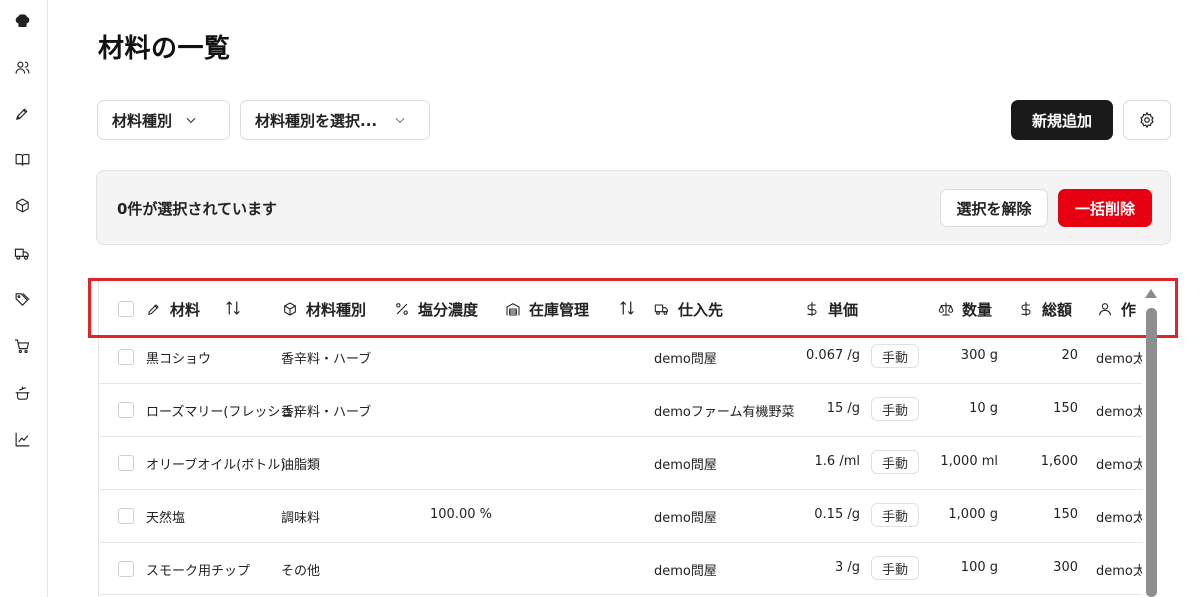  Describe the element at coordinates (22, 159) in the screenshot. I see `book-icon` at that location.